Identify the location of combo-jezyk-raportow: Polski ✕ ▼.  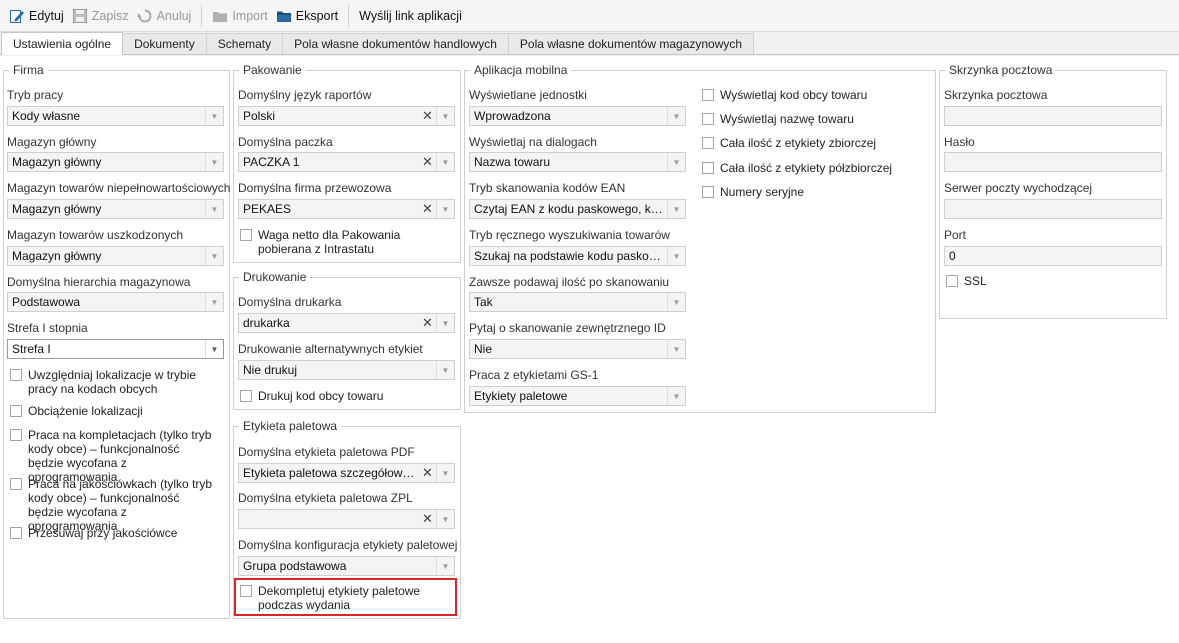
(346, 116).